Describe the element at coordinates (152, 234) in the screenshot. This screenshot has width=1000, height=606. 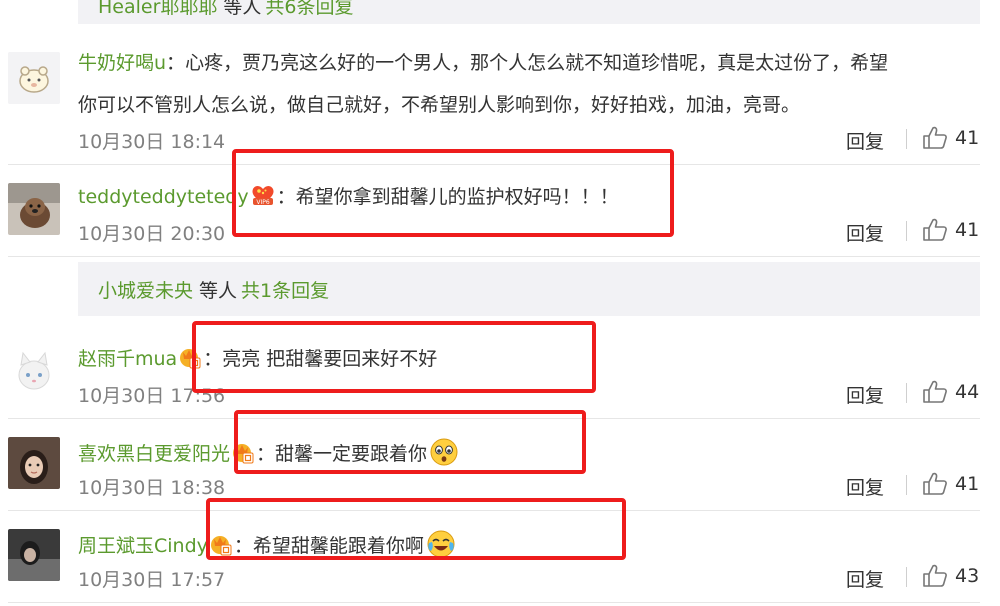
I see `timestamp: 10月30日 20:30` at that location.